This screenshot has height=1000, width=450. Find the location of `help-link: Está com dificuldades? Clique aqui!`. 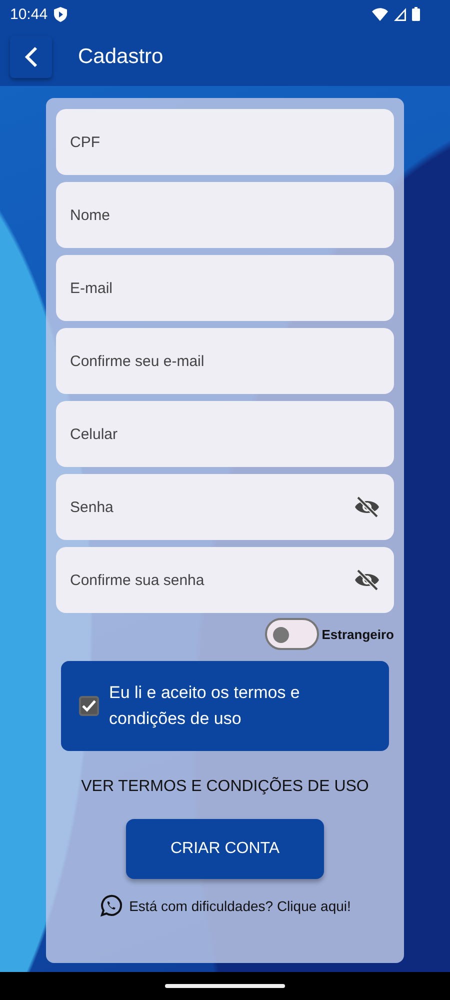

help-link: Está com dificuldades? Clique aqui! is located at coordinates (240, 906).